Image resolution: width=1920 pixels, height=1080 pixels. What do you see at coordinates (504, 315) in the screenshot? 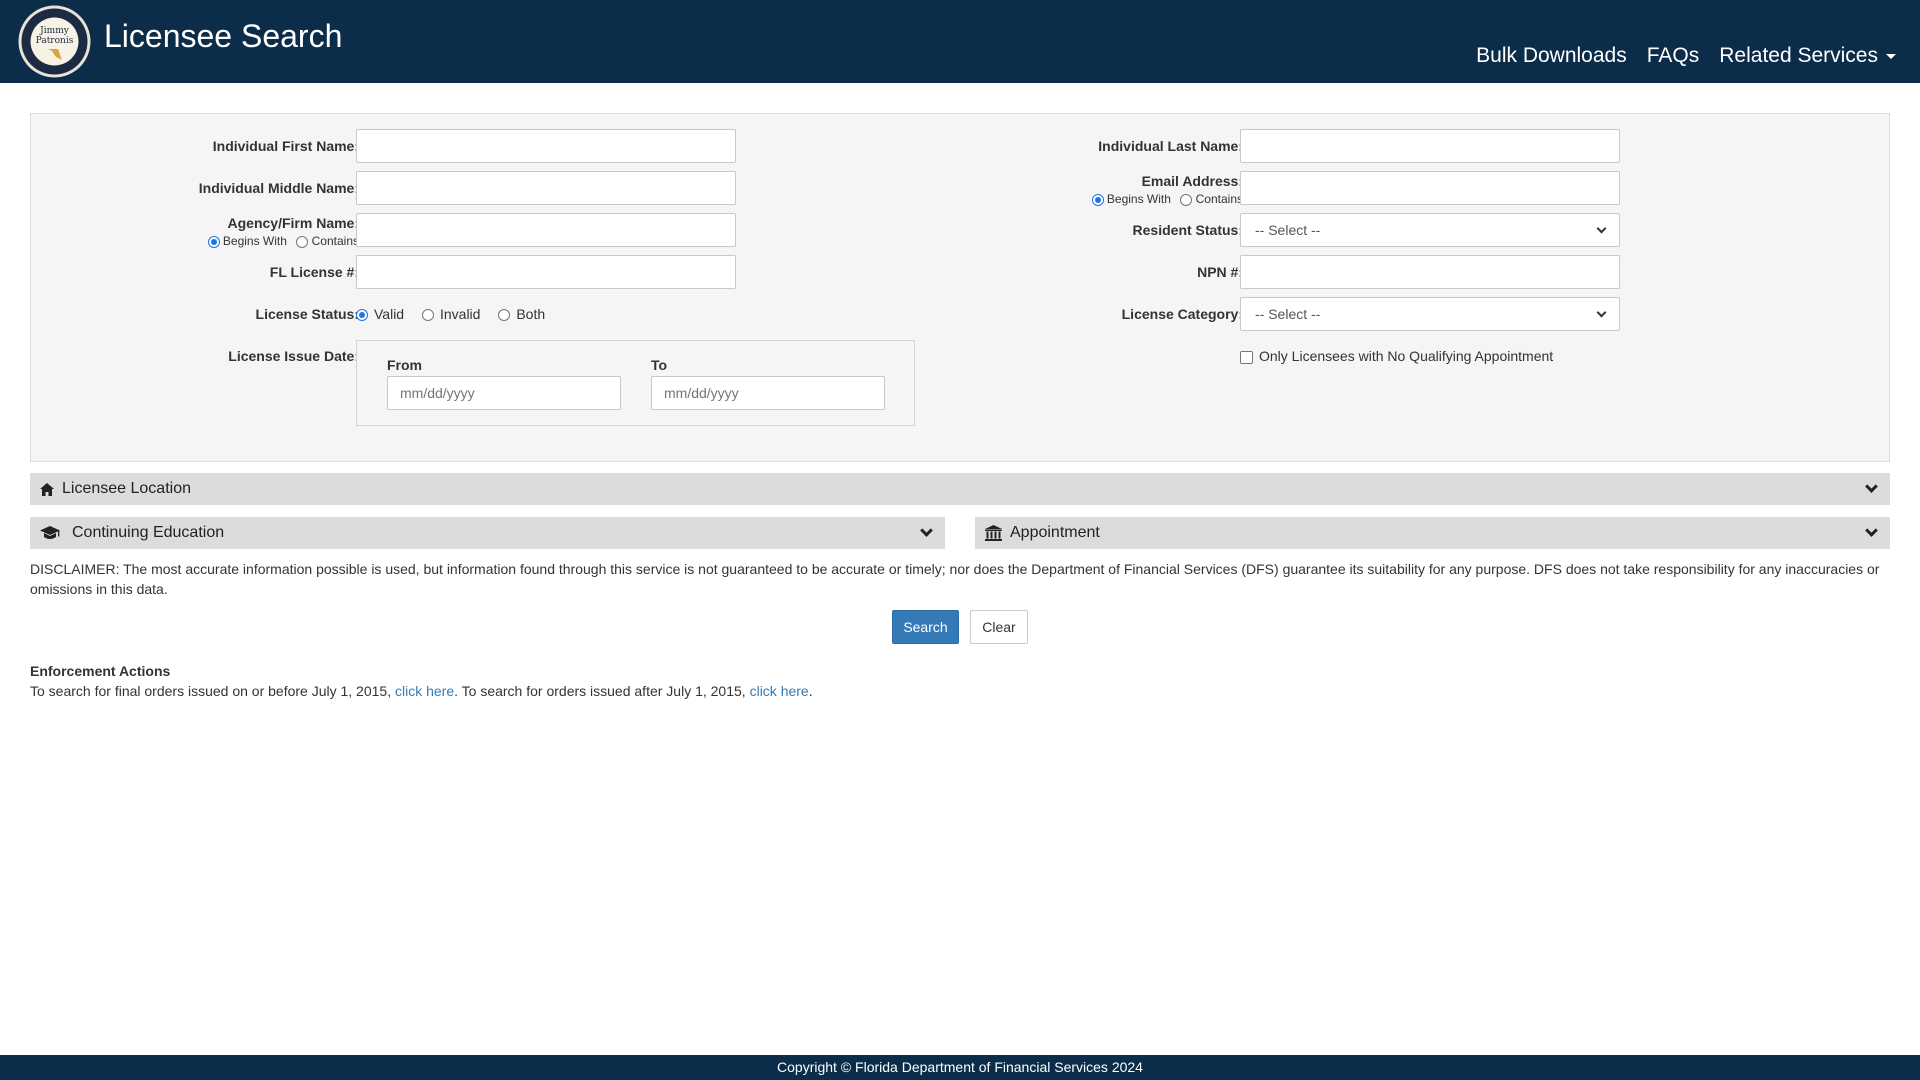
I see `status-both-radio` at bounding box center [504, 315].